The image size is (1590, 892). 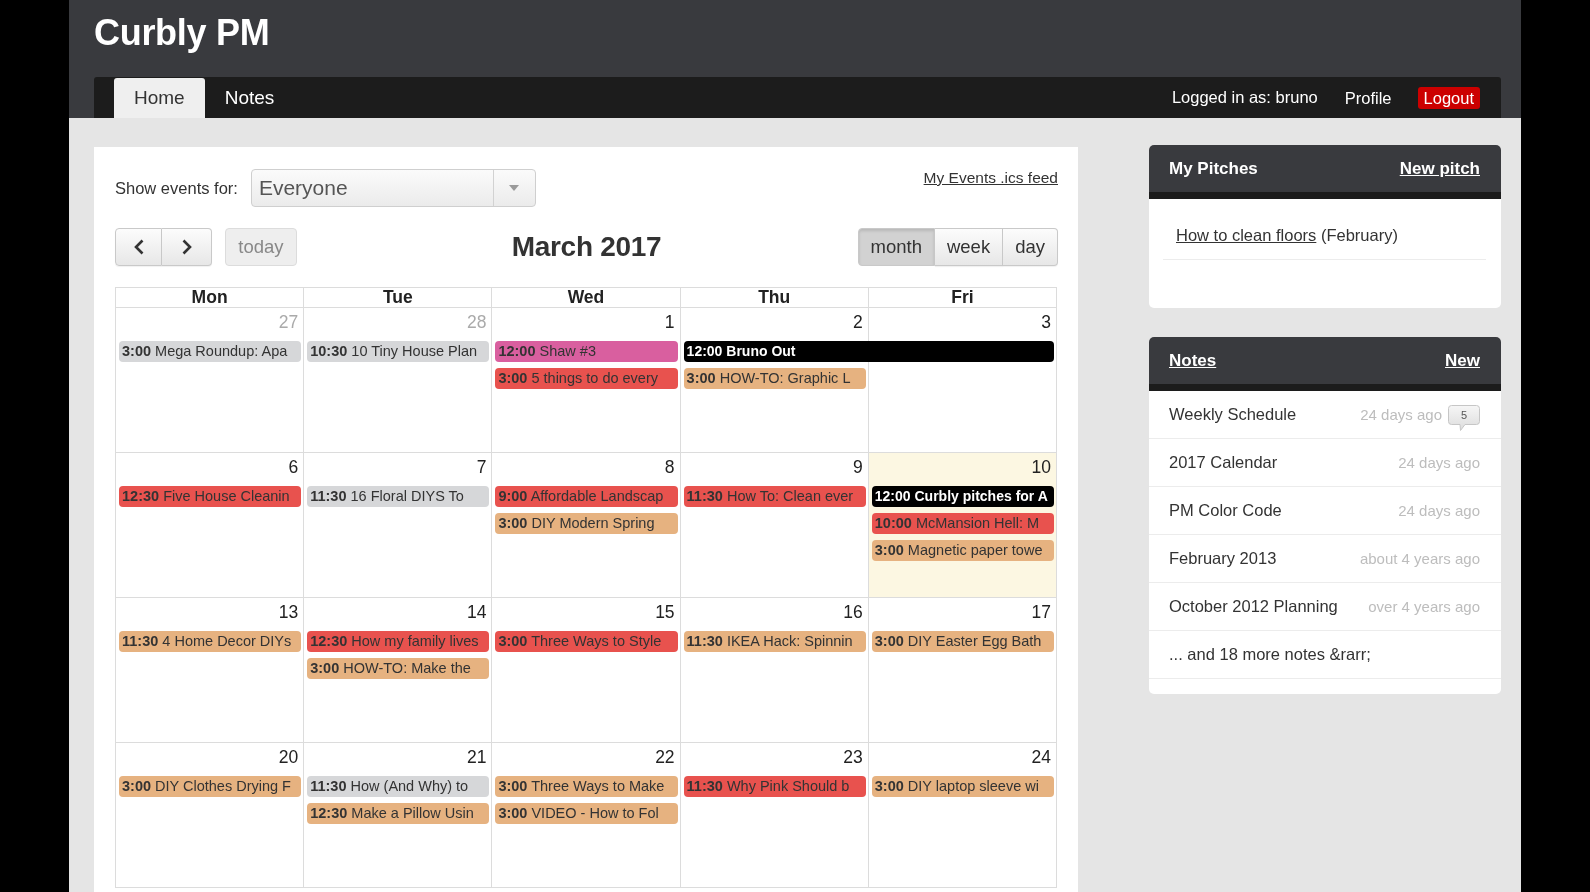 I want to click on nav-tab: Home, so click(x=159, y=98).